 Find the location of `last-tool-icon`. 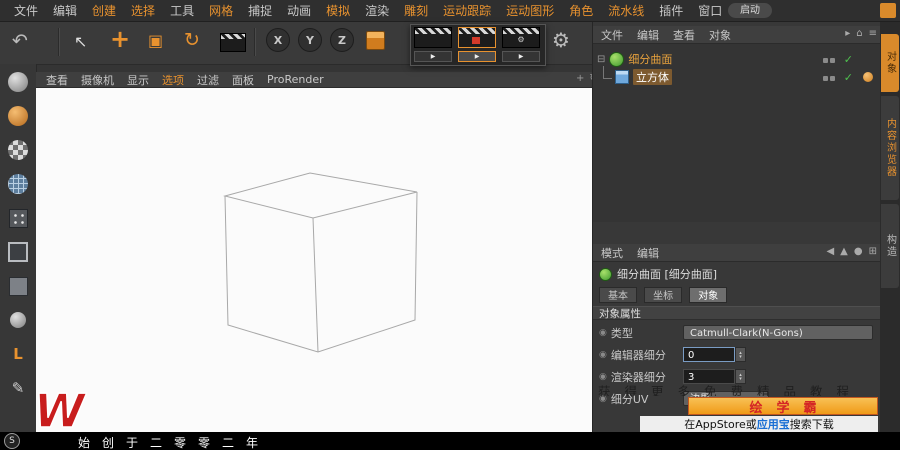

last-tool-icon is located at coordinates (233, 42).